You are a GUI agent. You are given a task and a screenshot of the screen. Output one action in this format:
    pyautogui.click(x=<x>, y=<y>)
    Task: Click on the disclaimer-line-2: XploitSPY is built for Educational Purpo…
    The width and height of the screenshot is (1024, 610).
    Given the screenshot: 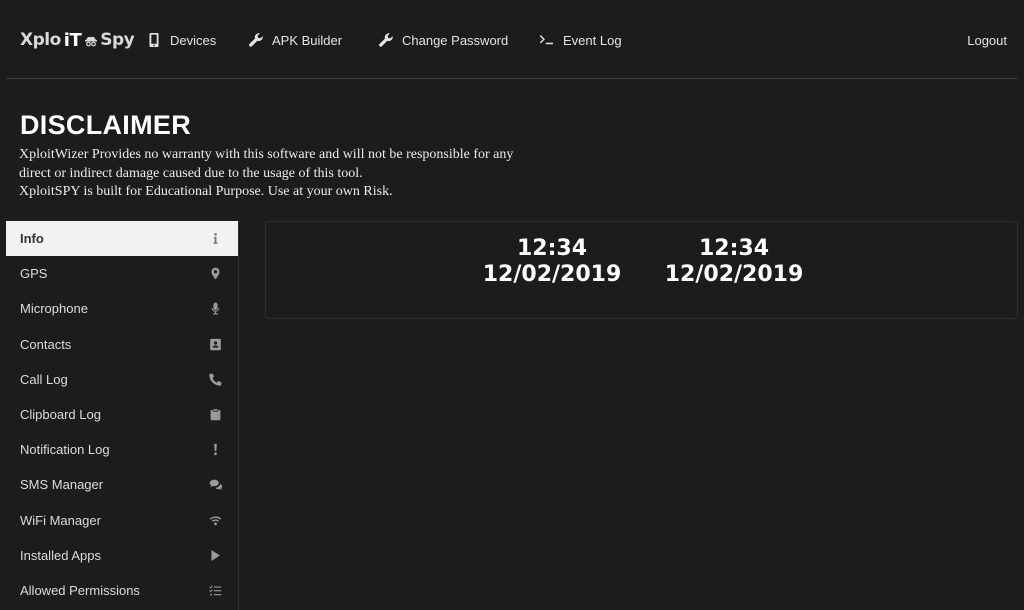 What is the action you would take?
    pyautogui.click(x=206, y=191)
    